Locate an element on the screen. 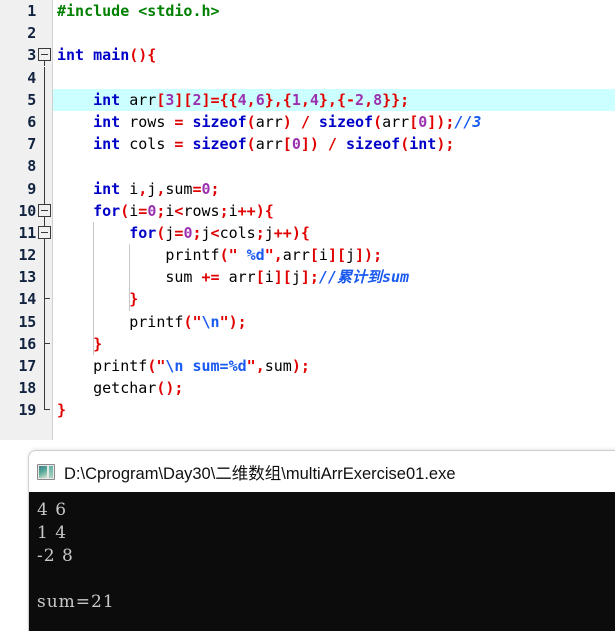 Image resolution: width=615 pixels, height=631 pixels. line-number: 12 is located at coordinates (27, 255).